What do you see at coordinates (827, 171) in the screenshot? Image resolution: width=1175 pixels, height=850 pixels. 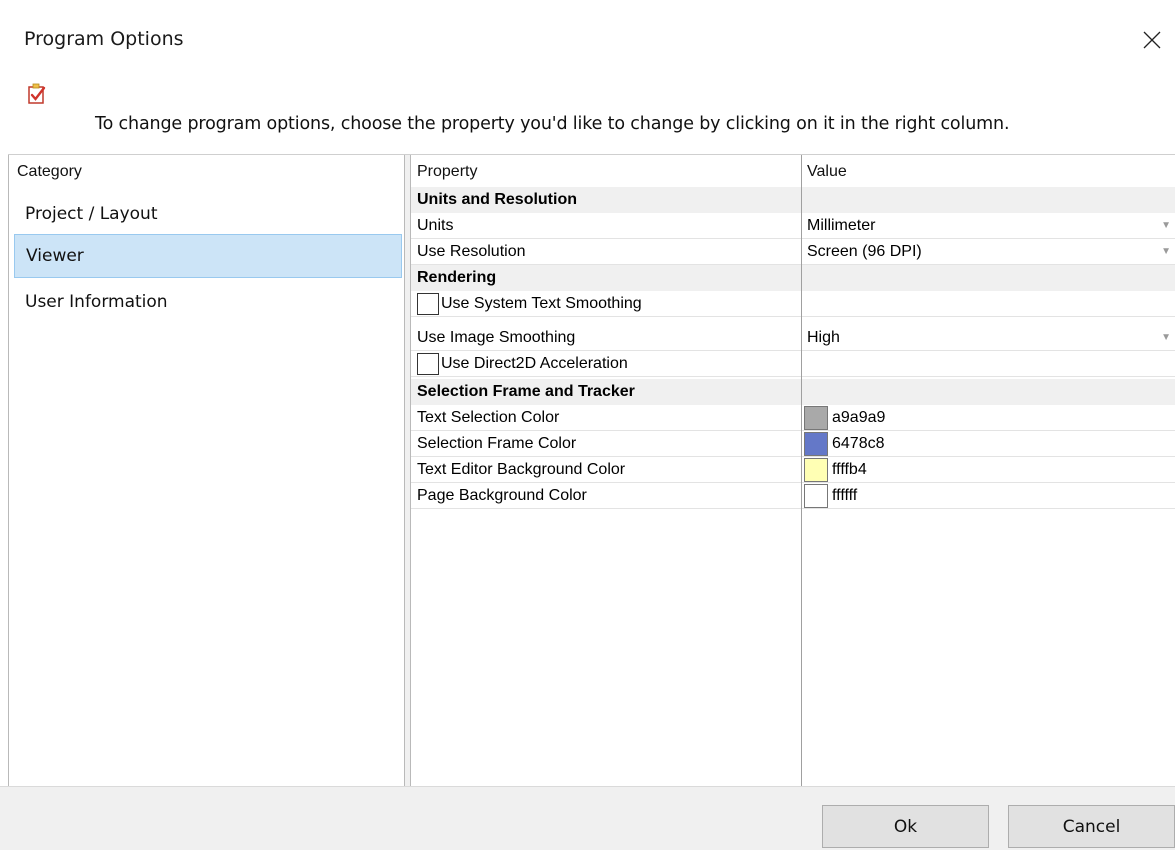 I see `value-column-header: Value` at bounding box center [827, 171].